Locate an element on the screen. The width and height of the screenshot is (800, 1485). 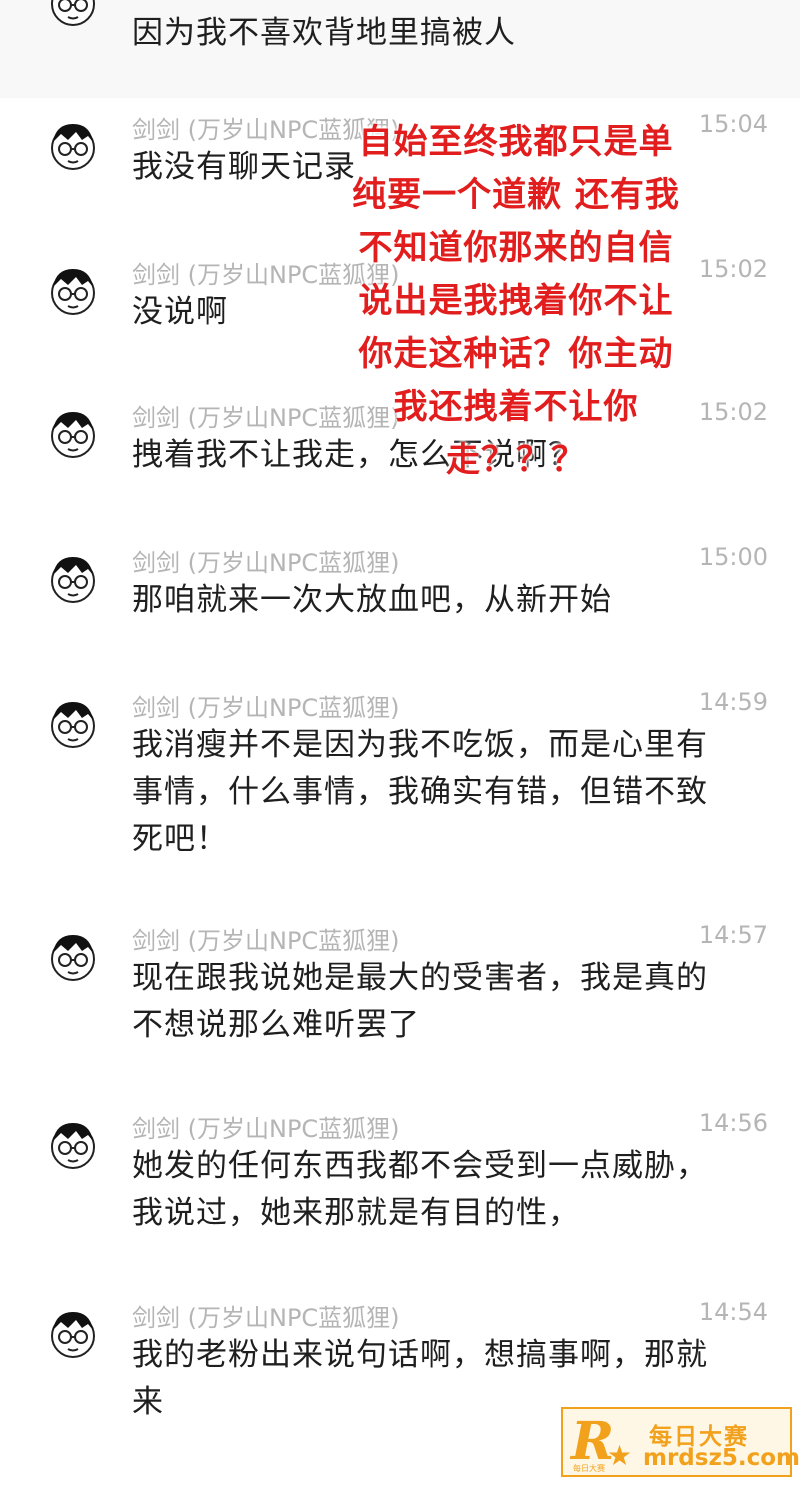
message-time: 14:56 is located at coordinates (733, 1123).